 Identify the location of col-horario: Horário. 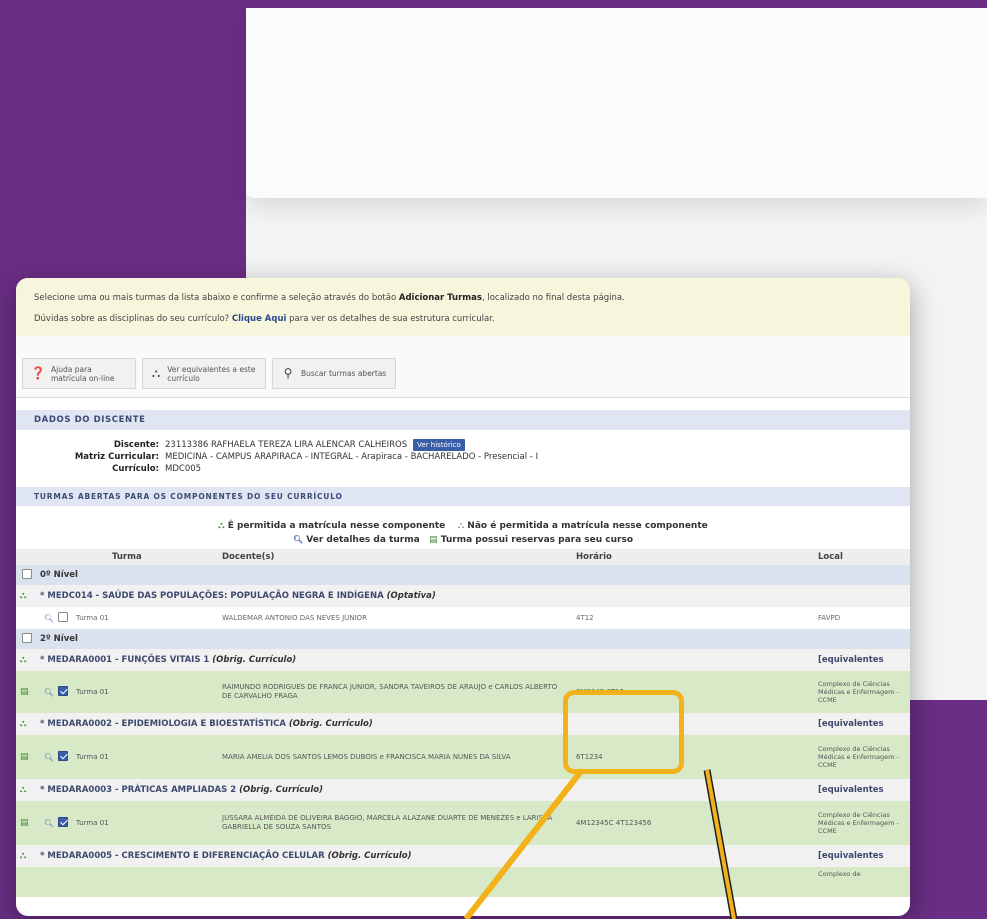
(697, 557).